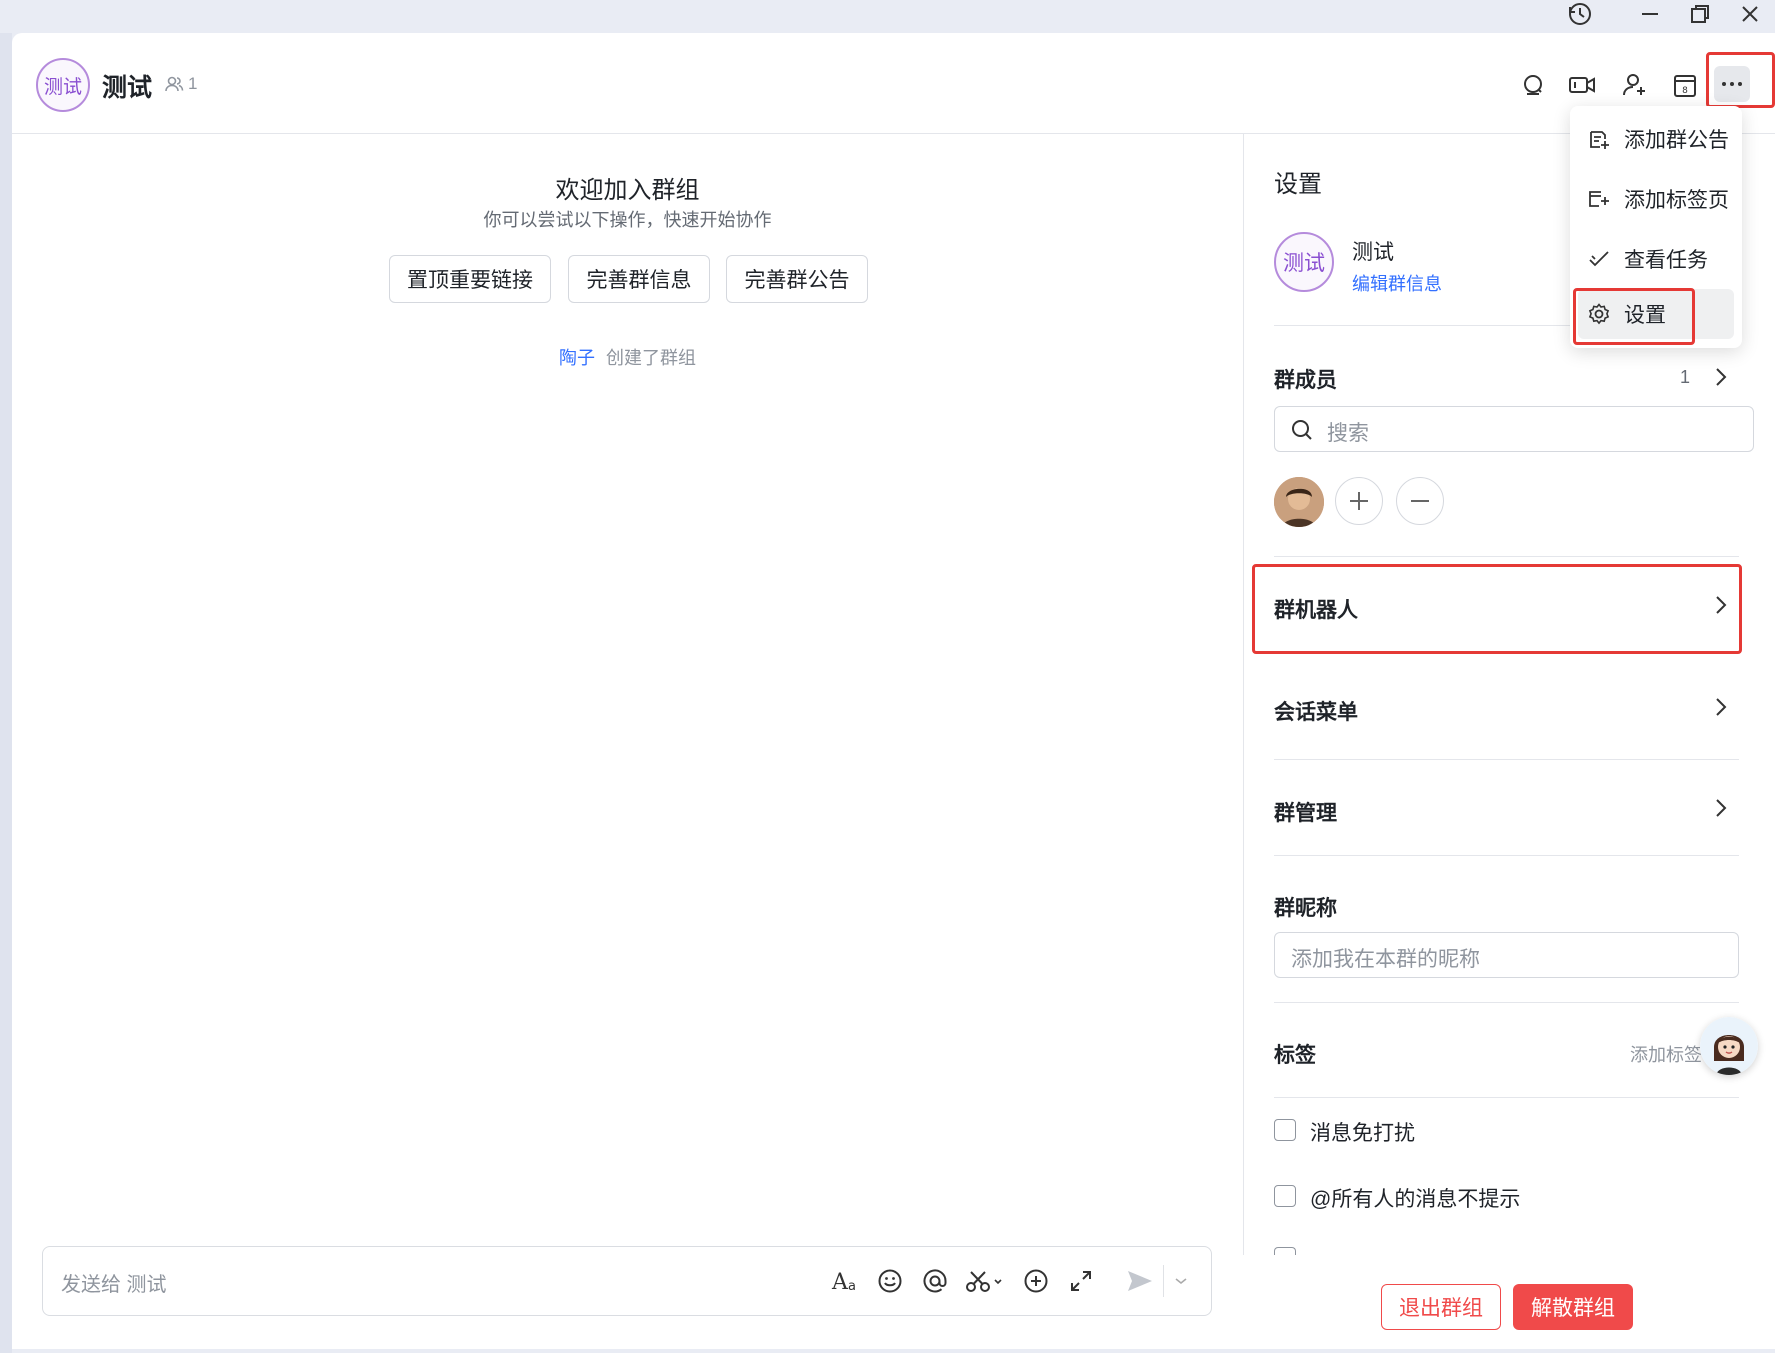 The image size is (1775, 1353). I want to click on more-dots-icon, so click(1732, 84).